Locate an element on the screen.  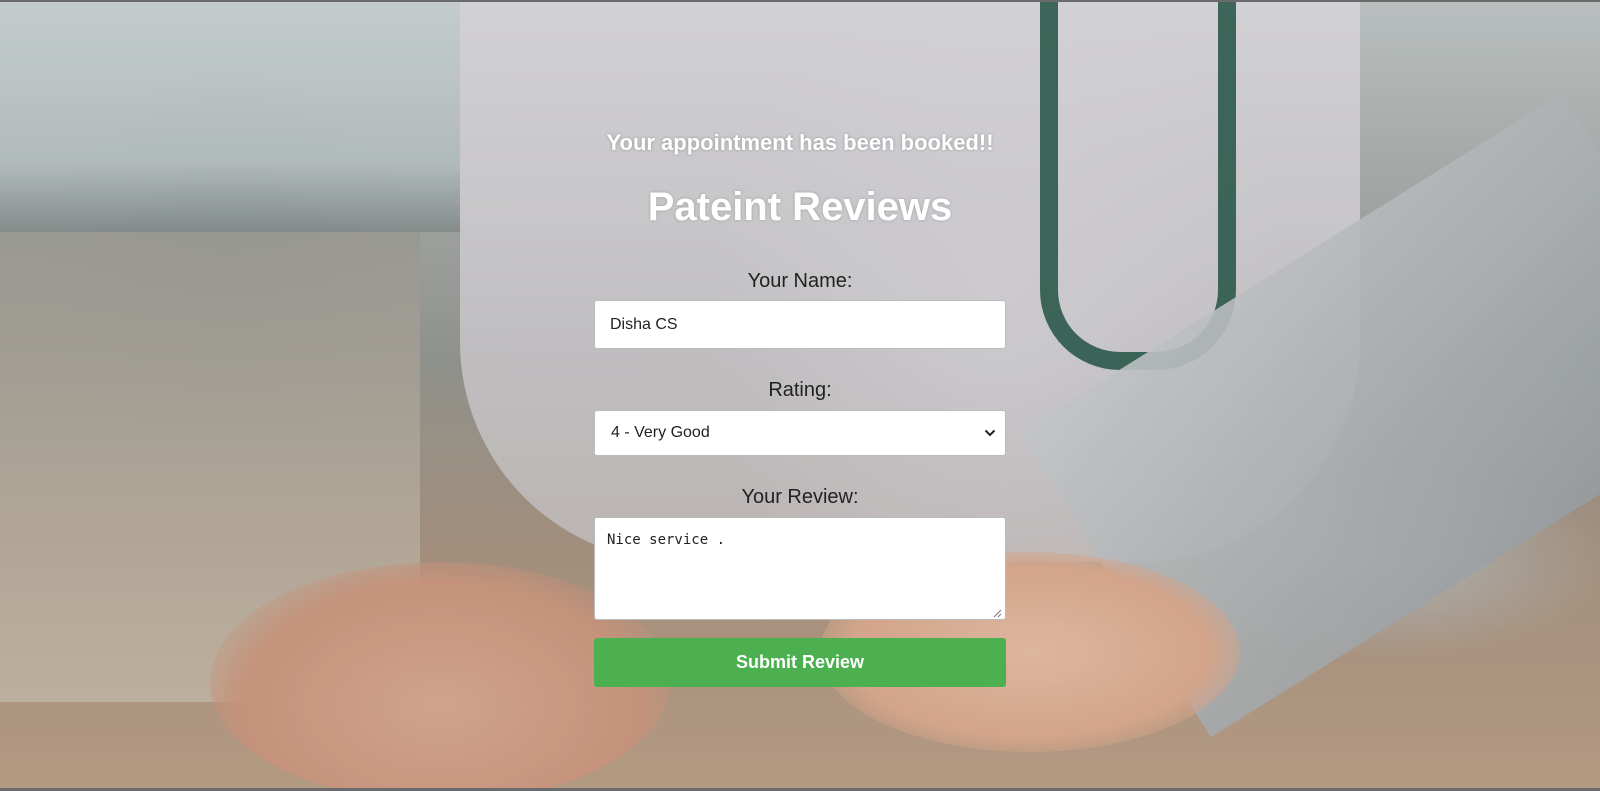
booking-confirmation-message: Your appointment has been booked!! is located at coordinates (800, 142).